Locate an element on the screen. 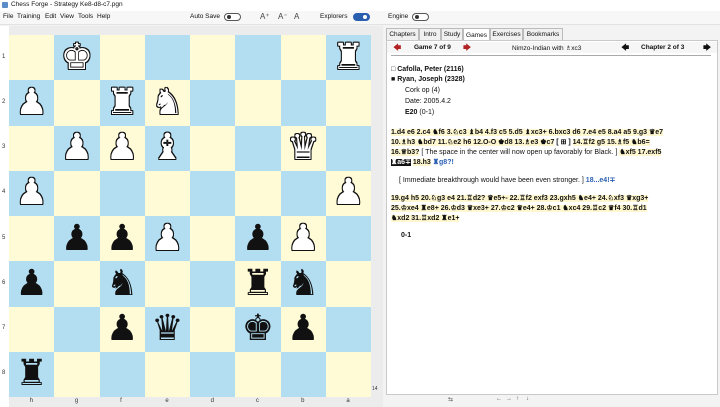 This screenshot has height=407, width=720. square-f7: ♟ is located at coordinates (122, 329).